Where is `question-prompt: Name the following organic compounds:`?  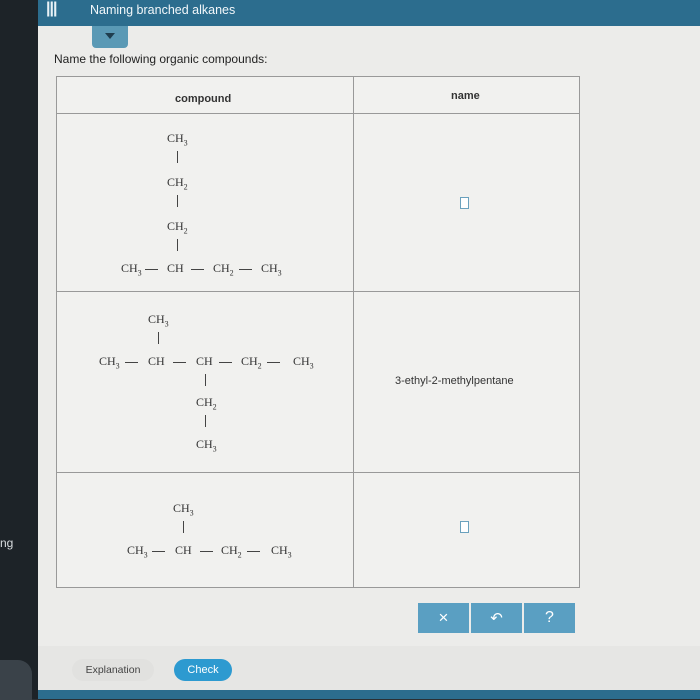
question-prompt: Name the following organic compounds: is located at coordinates (161, 59).